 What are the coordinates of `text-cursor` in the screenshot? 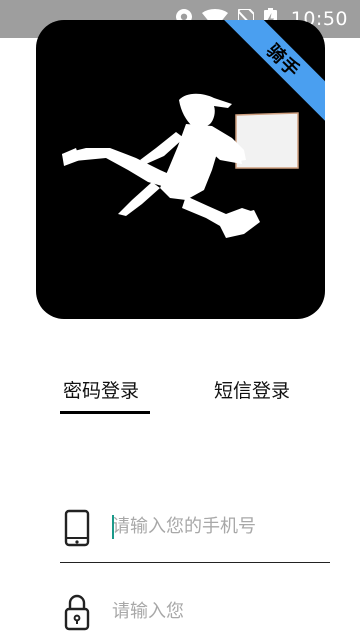 It's located at (113, 527).